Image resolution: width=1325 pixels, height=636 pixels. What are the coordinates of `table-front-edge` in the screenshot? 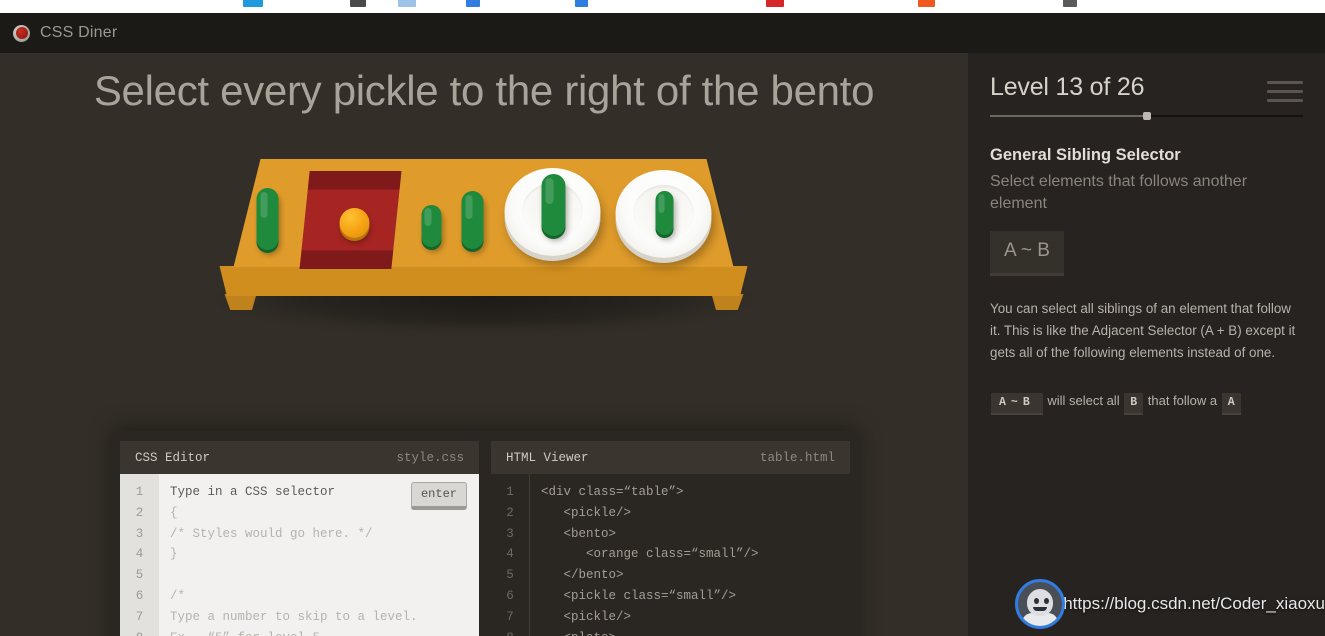 It's located at (483, 281).